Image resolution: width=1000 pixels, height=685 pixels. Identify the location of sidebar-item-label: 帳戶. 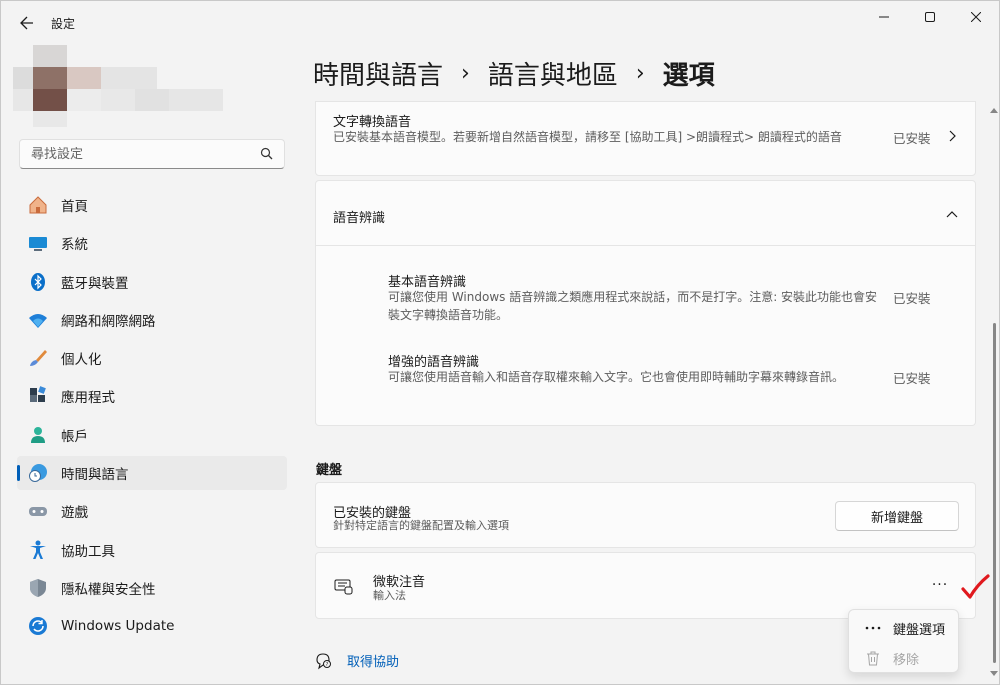
(74, 436).